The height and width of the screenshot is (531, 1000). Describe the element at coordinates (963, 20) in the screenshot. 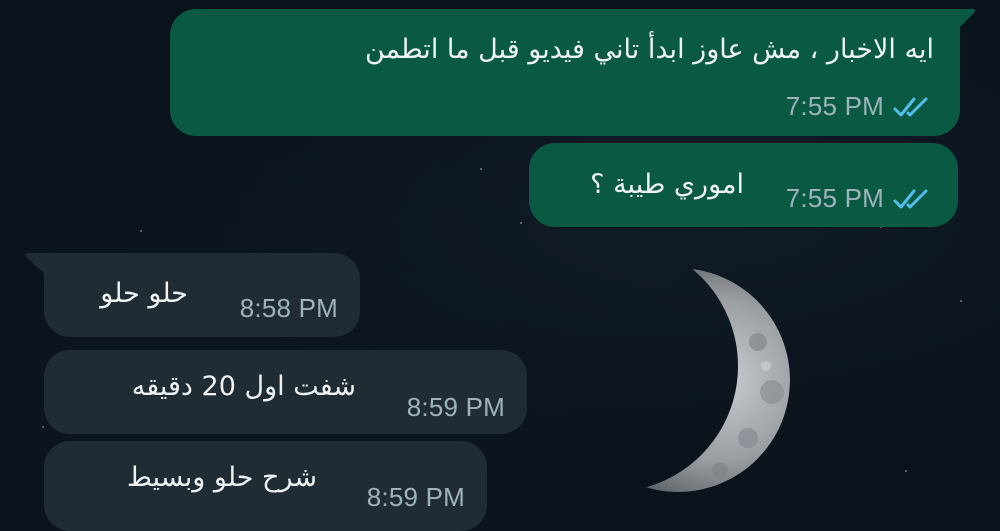

I see `bubble-tail-outgoing` at that location.